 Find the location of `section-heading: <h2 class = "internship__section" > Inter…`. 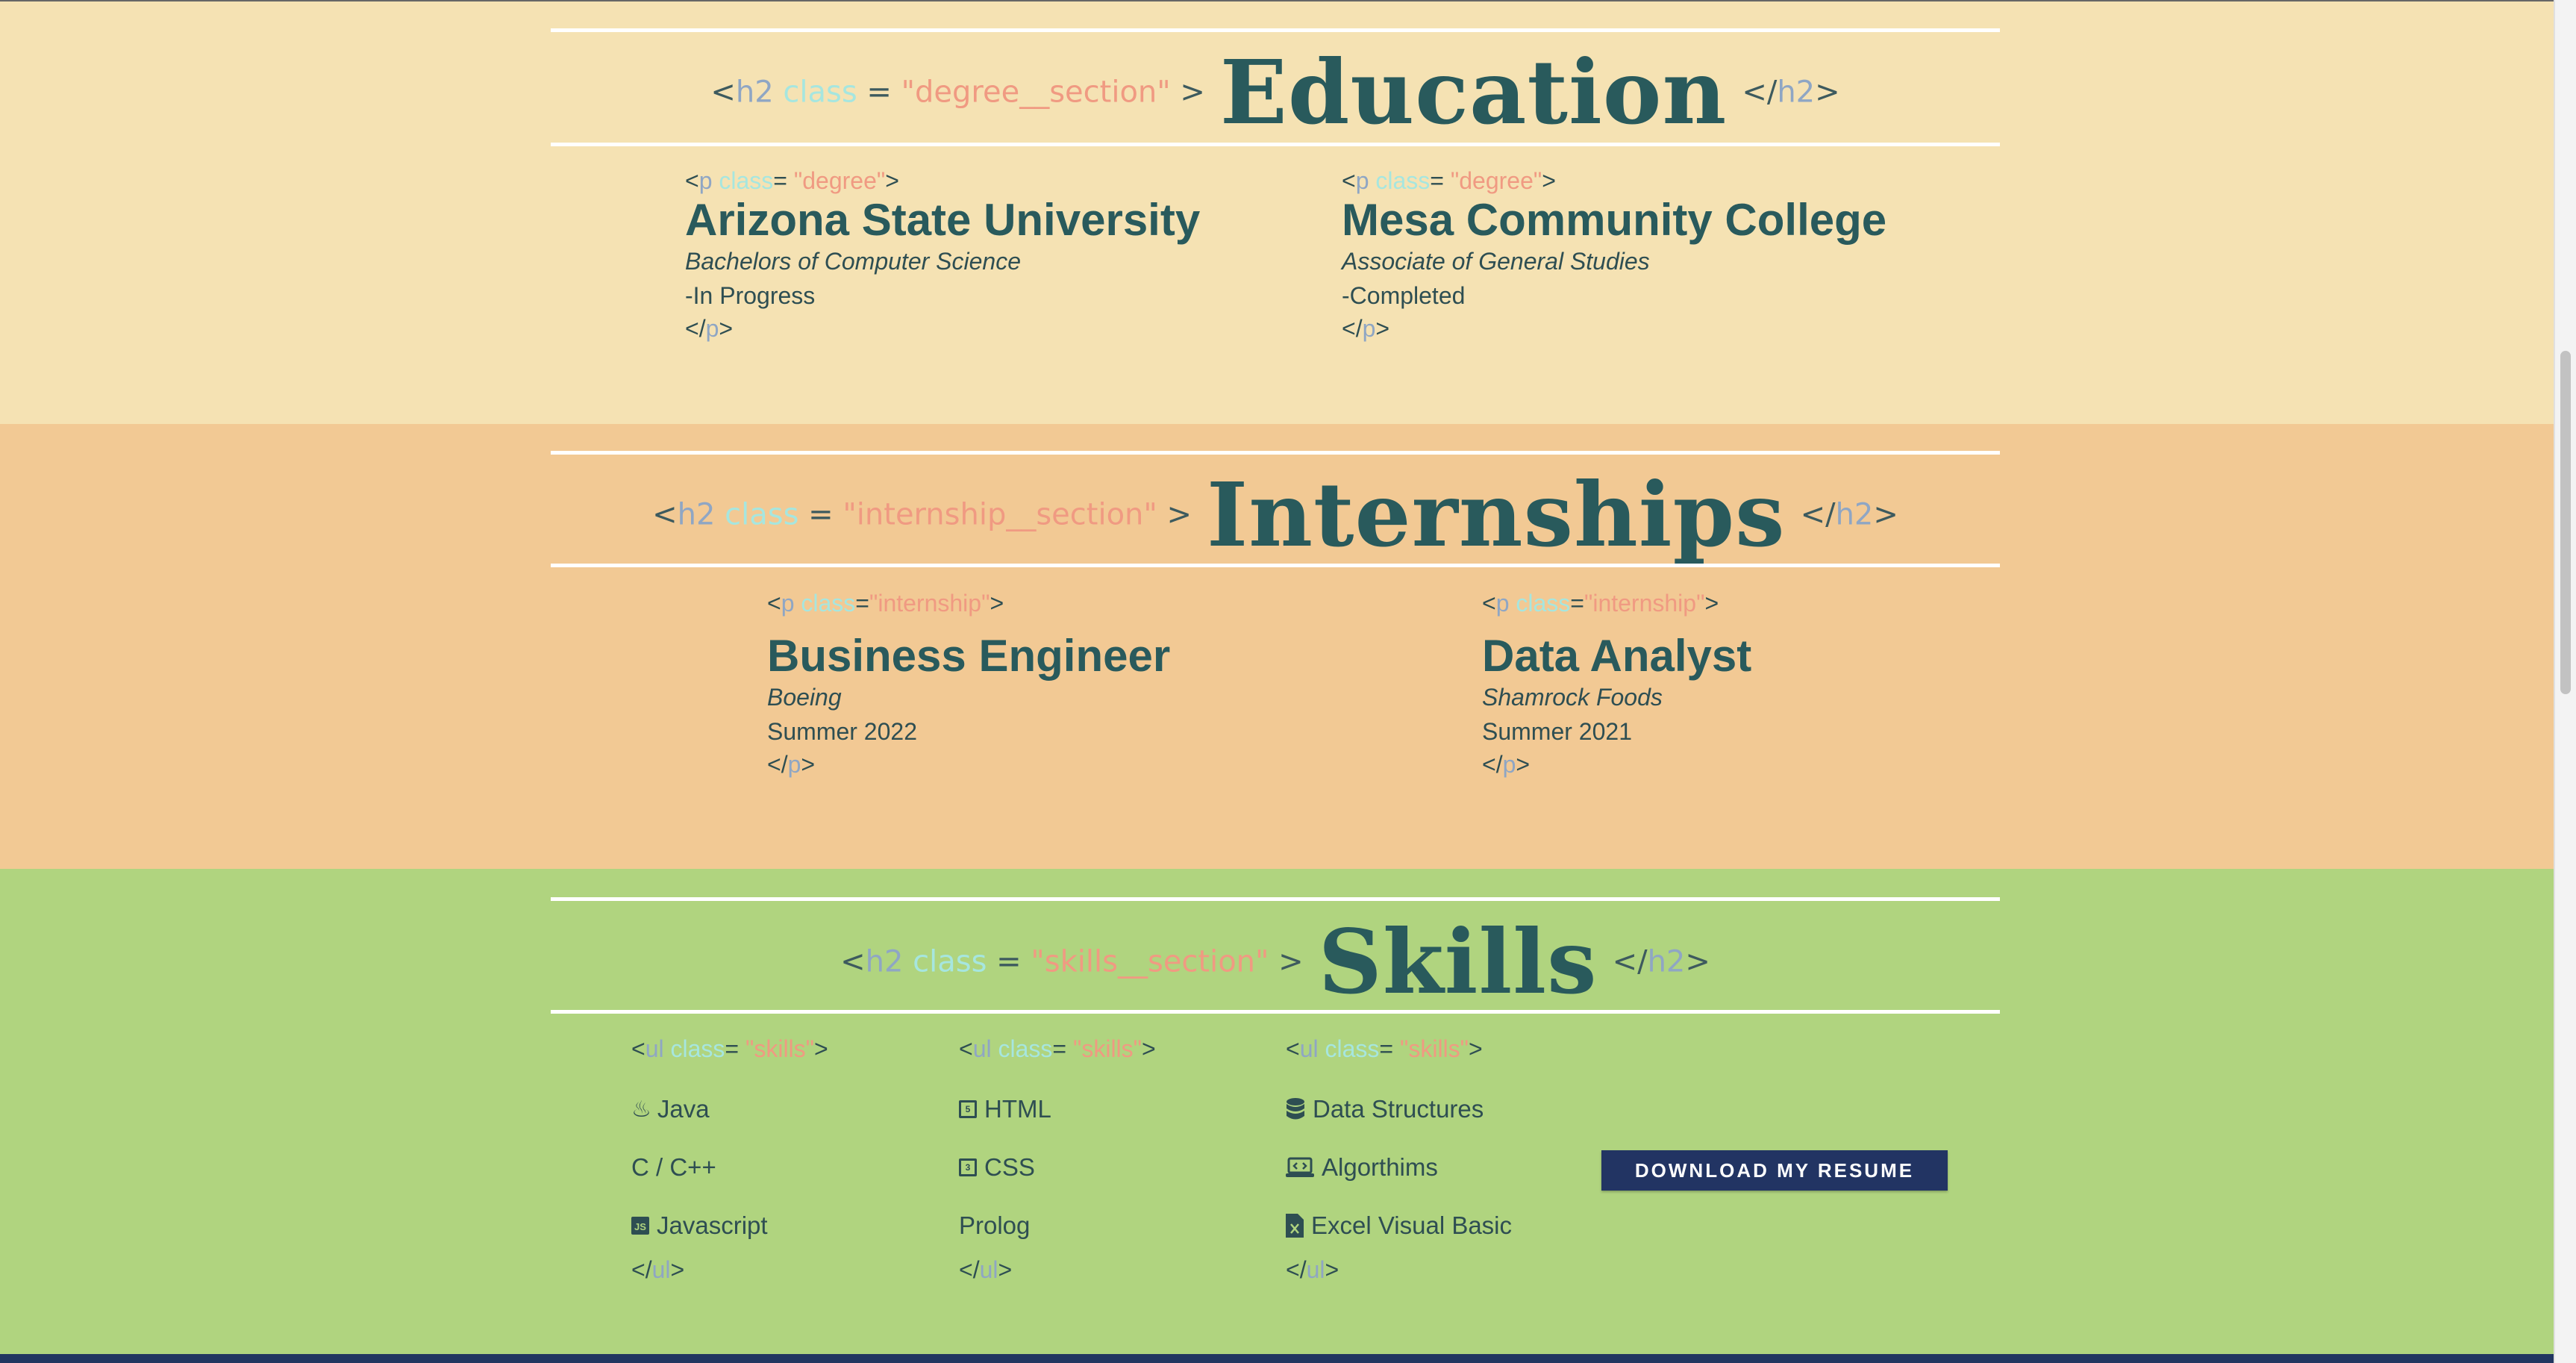

section-heading: <h2 class = "internship__section" > Inter… is located at coordinates (1275, 515).